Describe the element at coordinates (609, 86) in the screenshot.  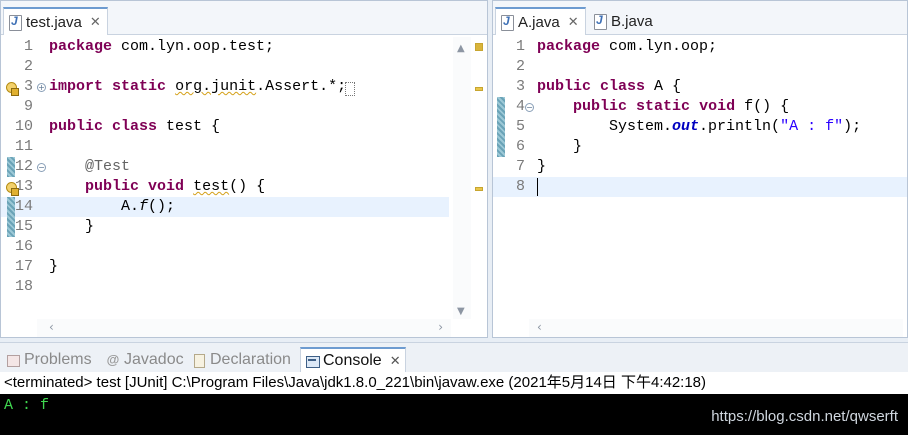
I see `code-line: public class A {` at that location.